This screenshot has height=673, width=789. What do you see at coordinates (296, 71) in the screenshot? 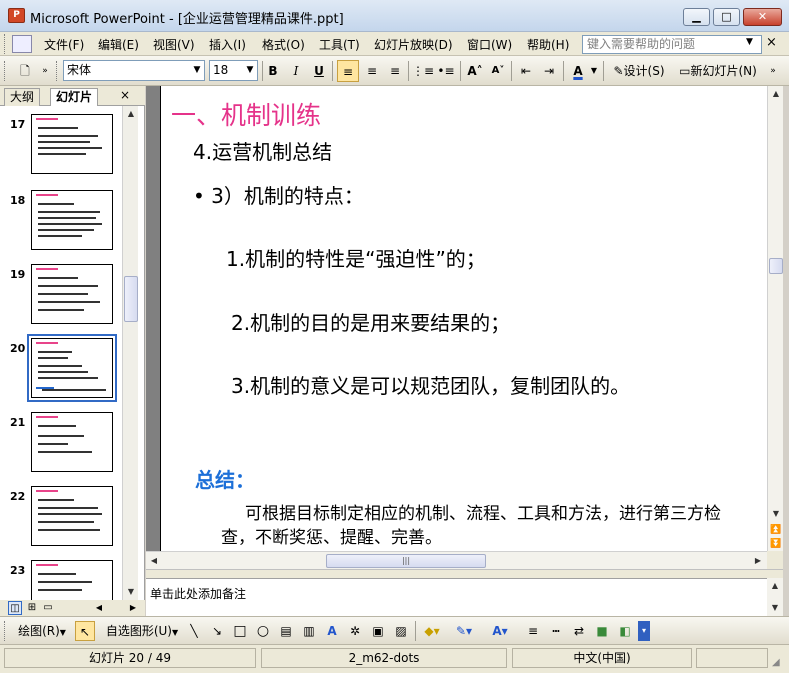
I see `italic-button: I` at bounding box center [296, 71].